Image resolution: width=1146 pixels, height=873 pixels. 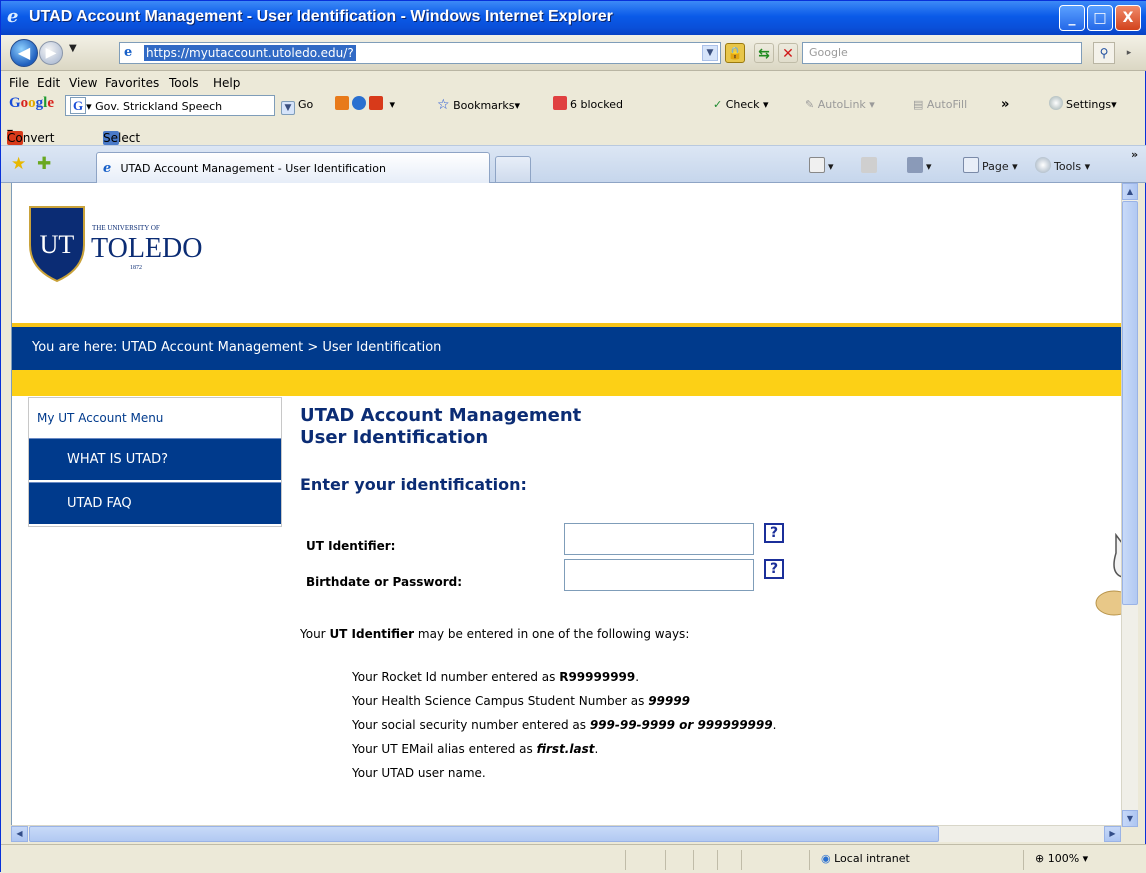 I want to click on stop-button: ✕, so click(x=788, y=53).